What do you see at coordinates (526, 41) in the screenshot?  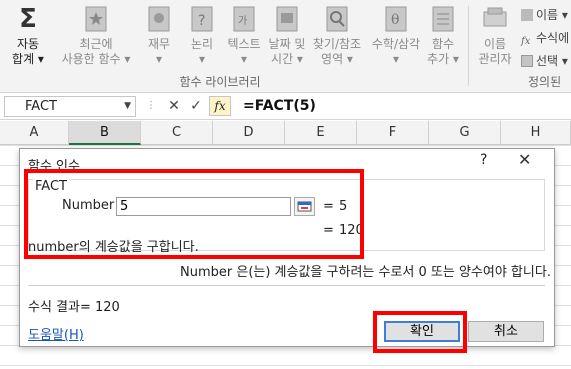 I see `fx-small-icon: fx` at bounding box center [526, 41].